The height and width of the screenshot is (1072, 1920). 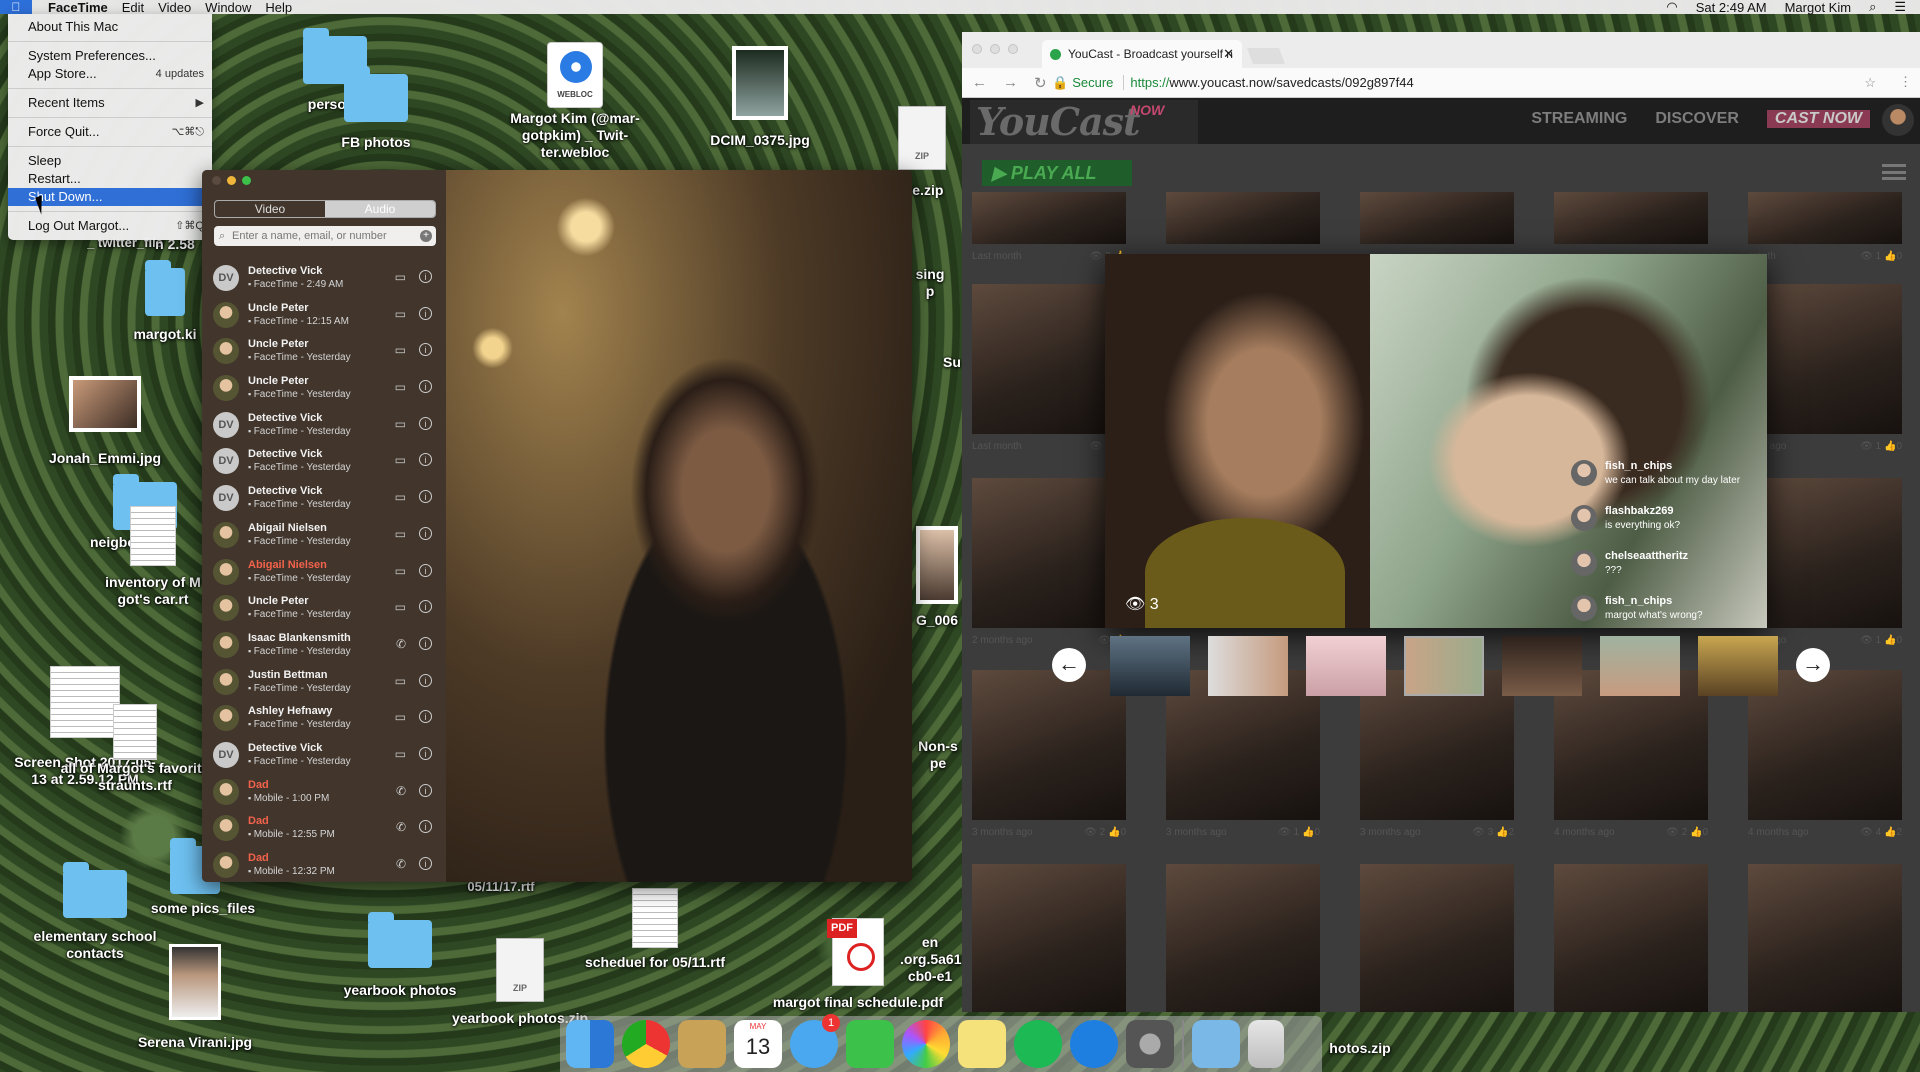 I want to click on call-history-row: DV Detective Vick FaceTime - 2:49 AM ▭ i, so click(x=324, y=278).